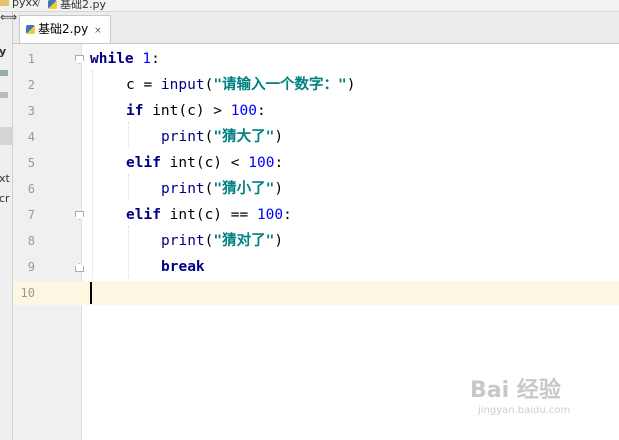 Image resolution: width=619 pixels, height=440 pixels. What do you see at coordinates (515, 390) in the screenshot?
I see `watermark-logo: Bai 经验` at bounding box center [515, 390].